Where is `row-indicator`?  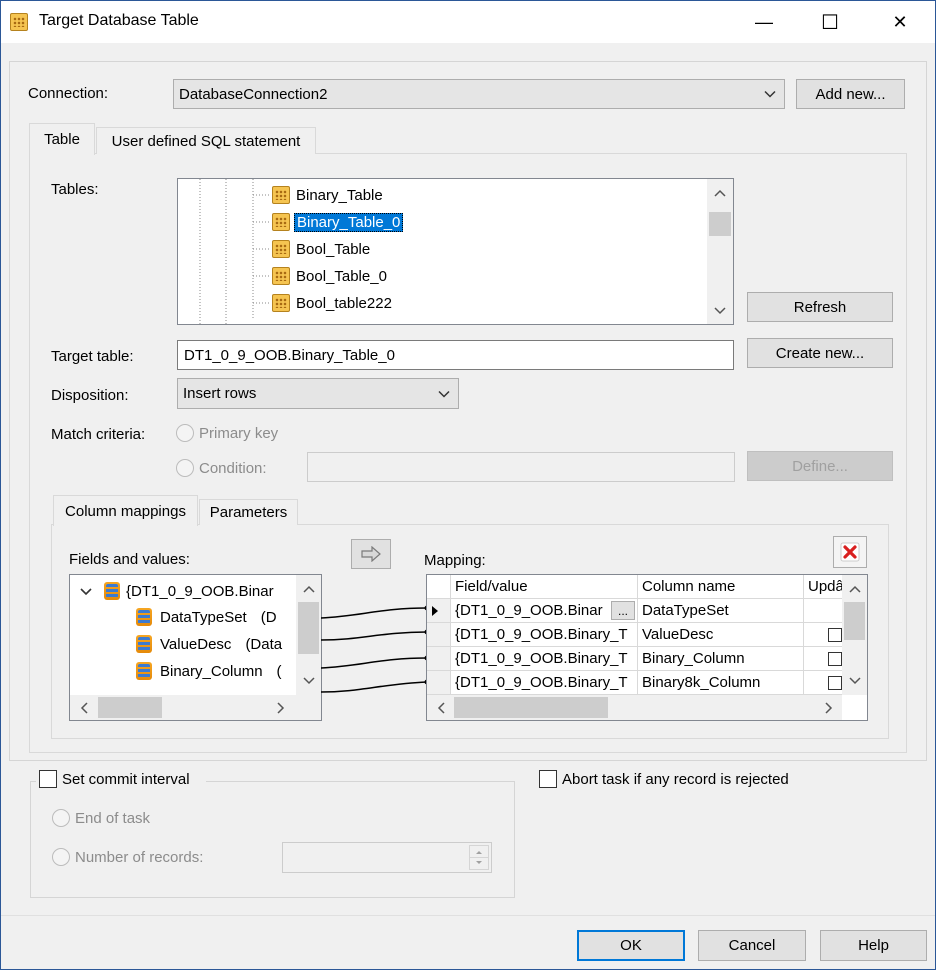
row-indicator is located at coordinates (439, 611).